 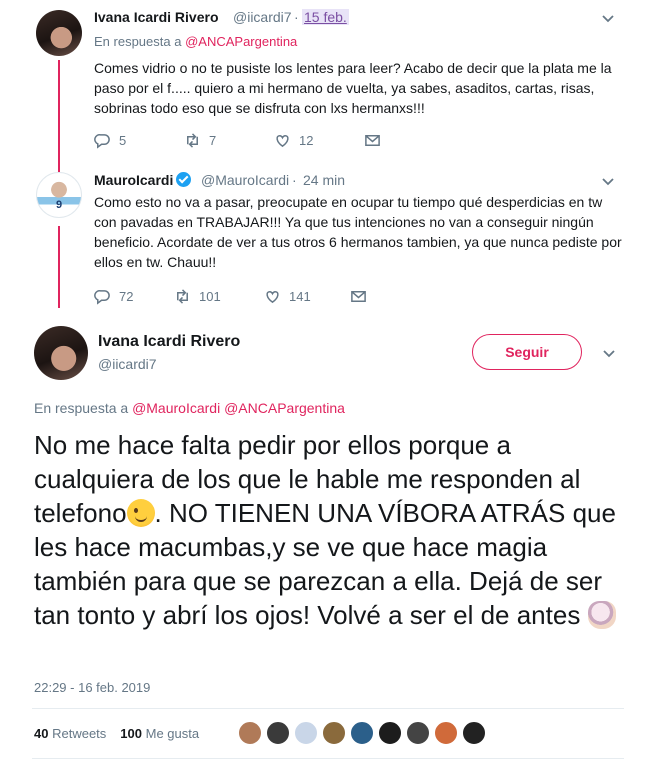 I want to click on tweet2-author-handle: @MauroIcardi, so click(x=245, y=180).